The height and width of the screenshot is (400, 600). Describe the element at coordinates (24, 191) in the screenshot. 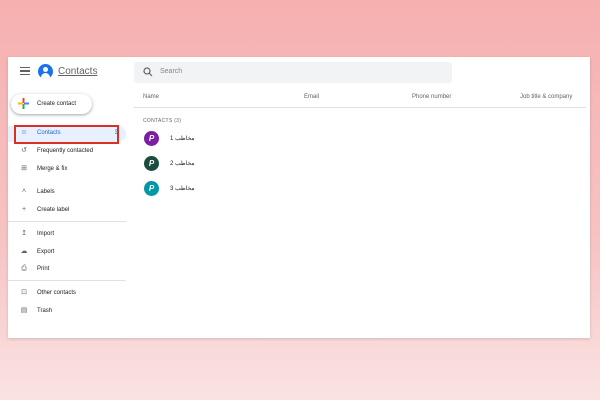

I see `chevron-up-icon: ˄` at that location.